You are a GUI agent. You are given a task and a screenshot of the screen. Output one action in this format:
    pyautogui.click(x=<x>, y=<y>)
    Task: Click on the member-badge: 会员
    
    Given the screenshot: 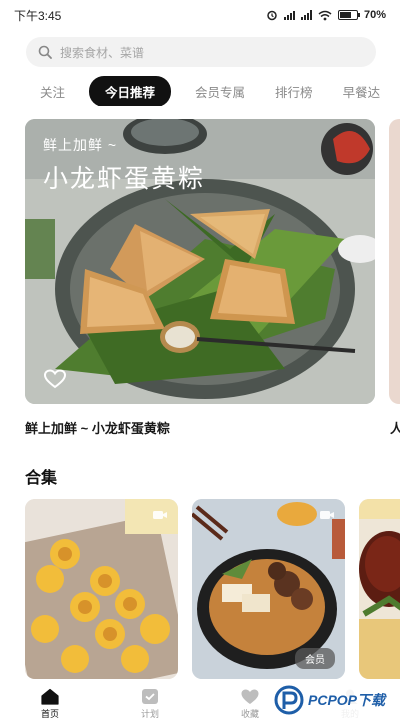 What is the action you would take?
    pyautogui.click(x=315, y=658)
    